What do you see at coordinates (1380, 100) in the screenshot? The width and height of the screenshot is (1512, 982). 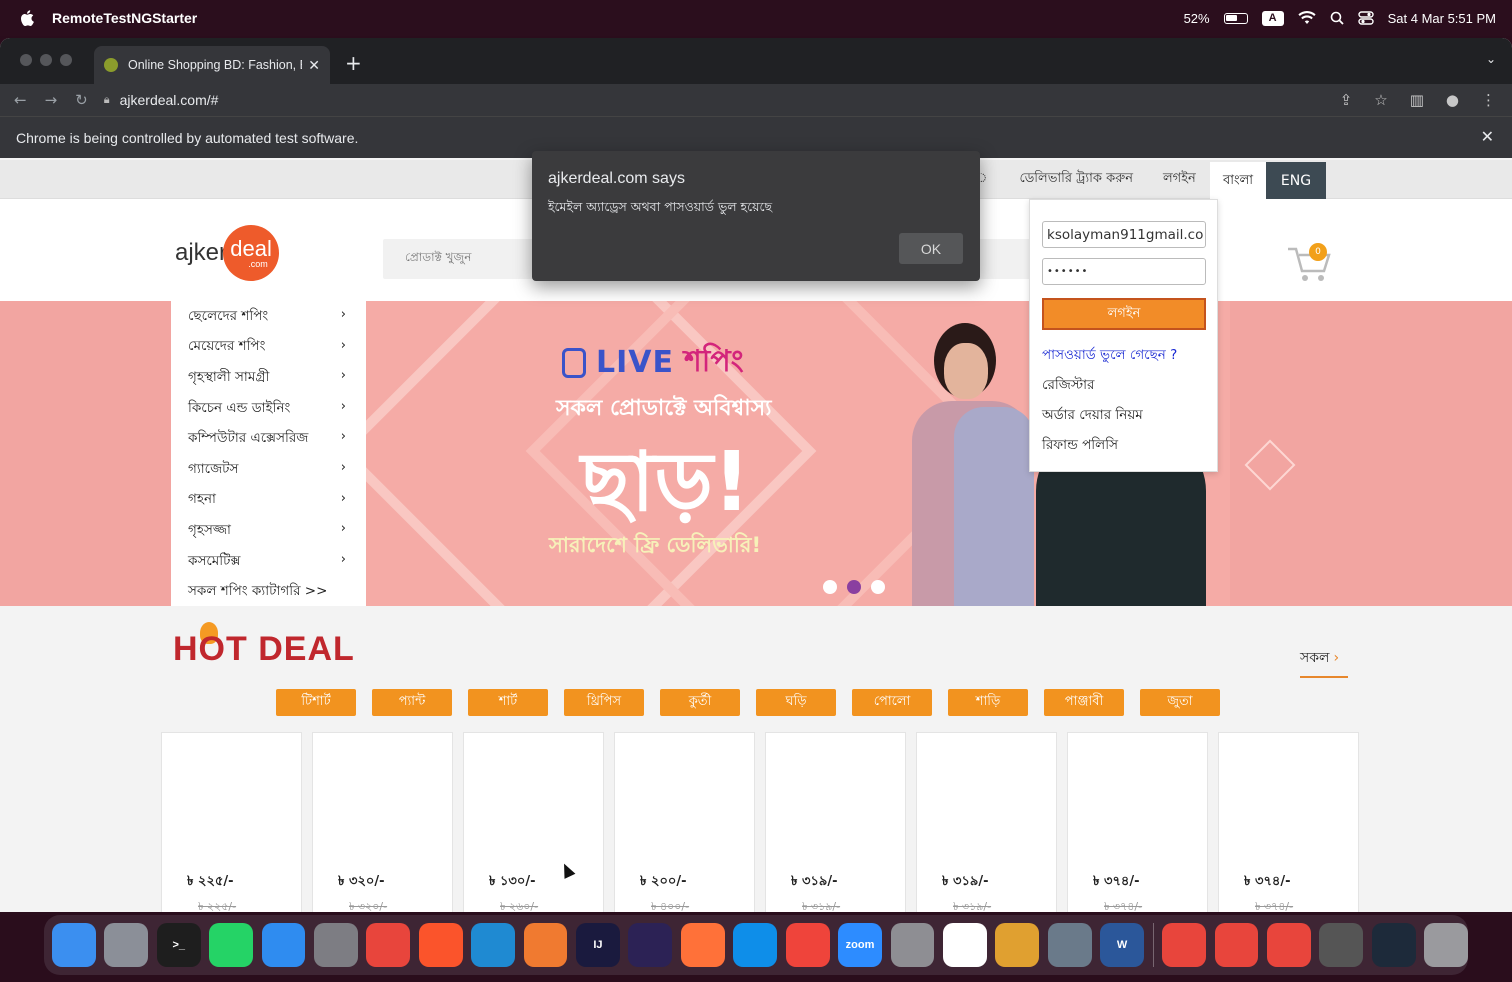 I see `bookmark-star-icon: ☆` at bounding box center [1380, 100].